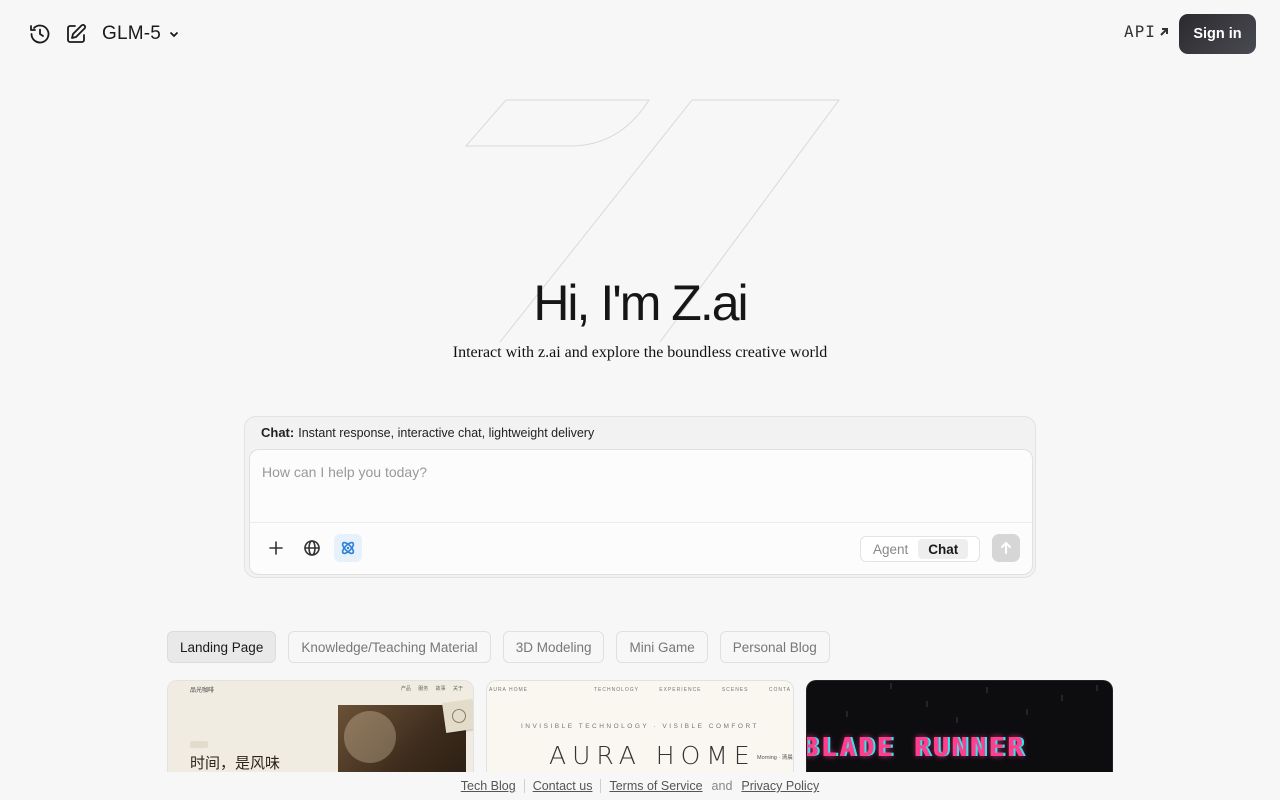 The width and height of the screenshot is (1280, 800). Describe the element at coordinates (652, 755) in the screenshot. I see `card2-title: AURA HOME` at that location.